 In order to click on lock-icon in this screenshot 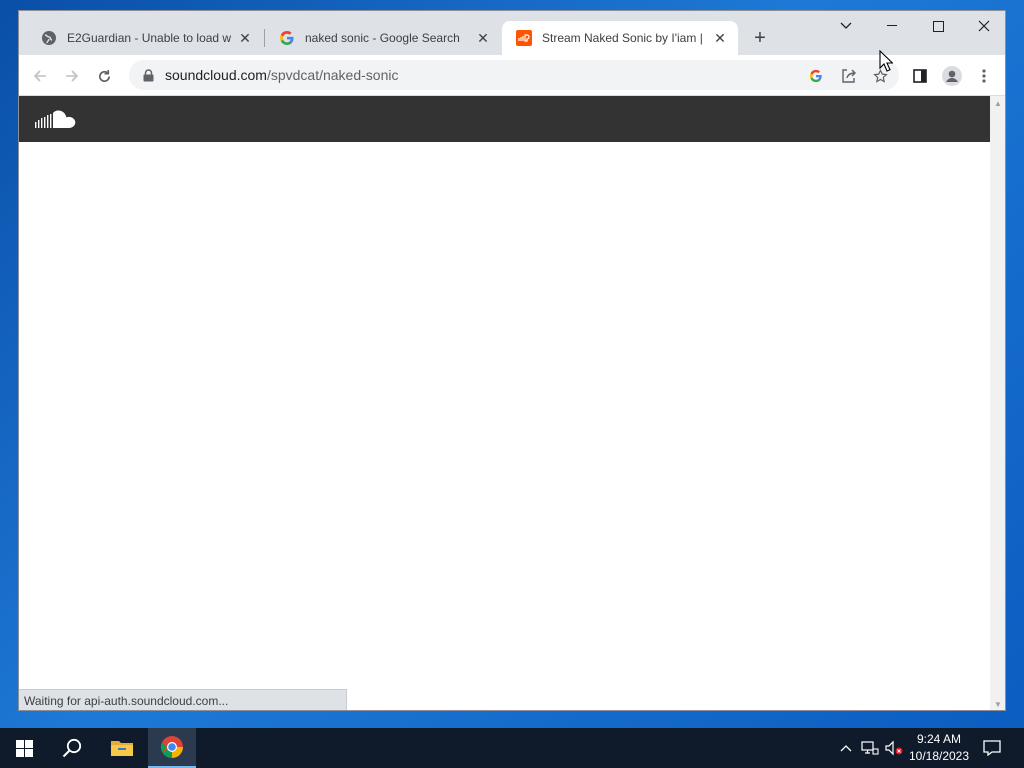, I will do `click(148, 75)`.